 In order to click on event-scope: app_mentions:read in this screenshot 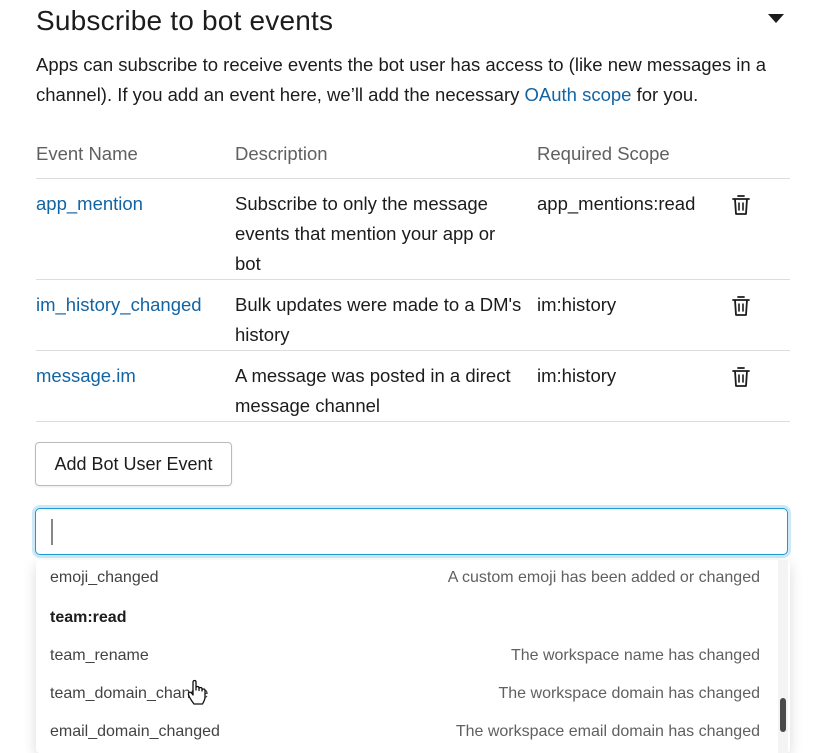, I will do `click(616, 203)`.